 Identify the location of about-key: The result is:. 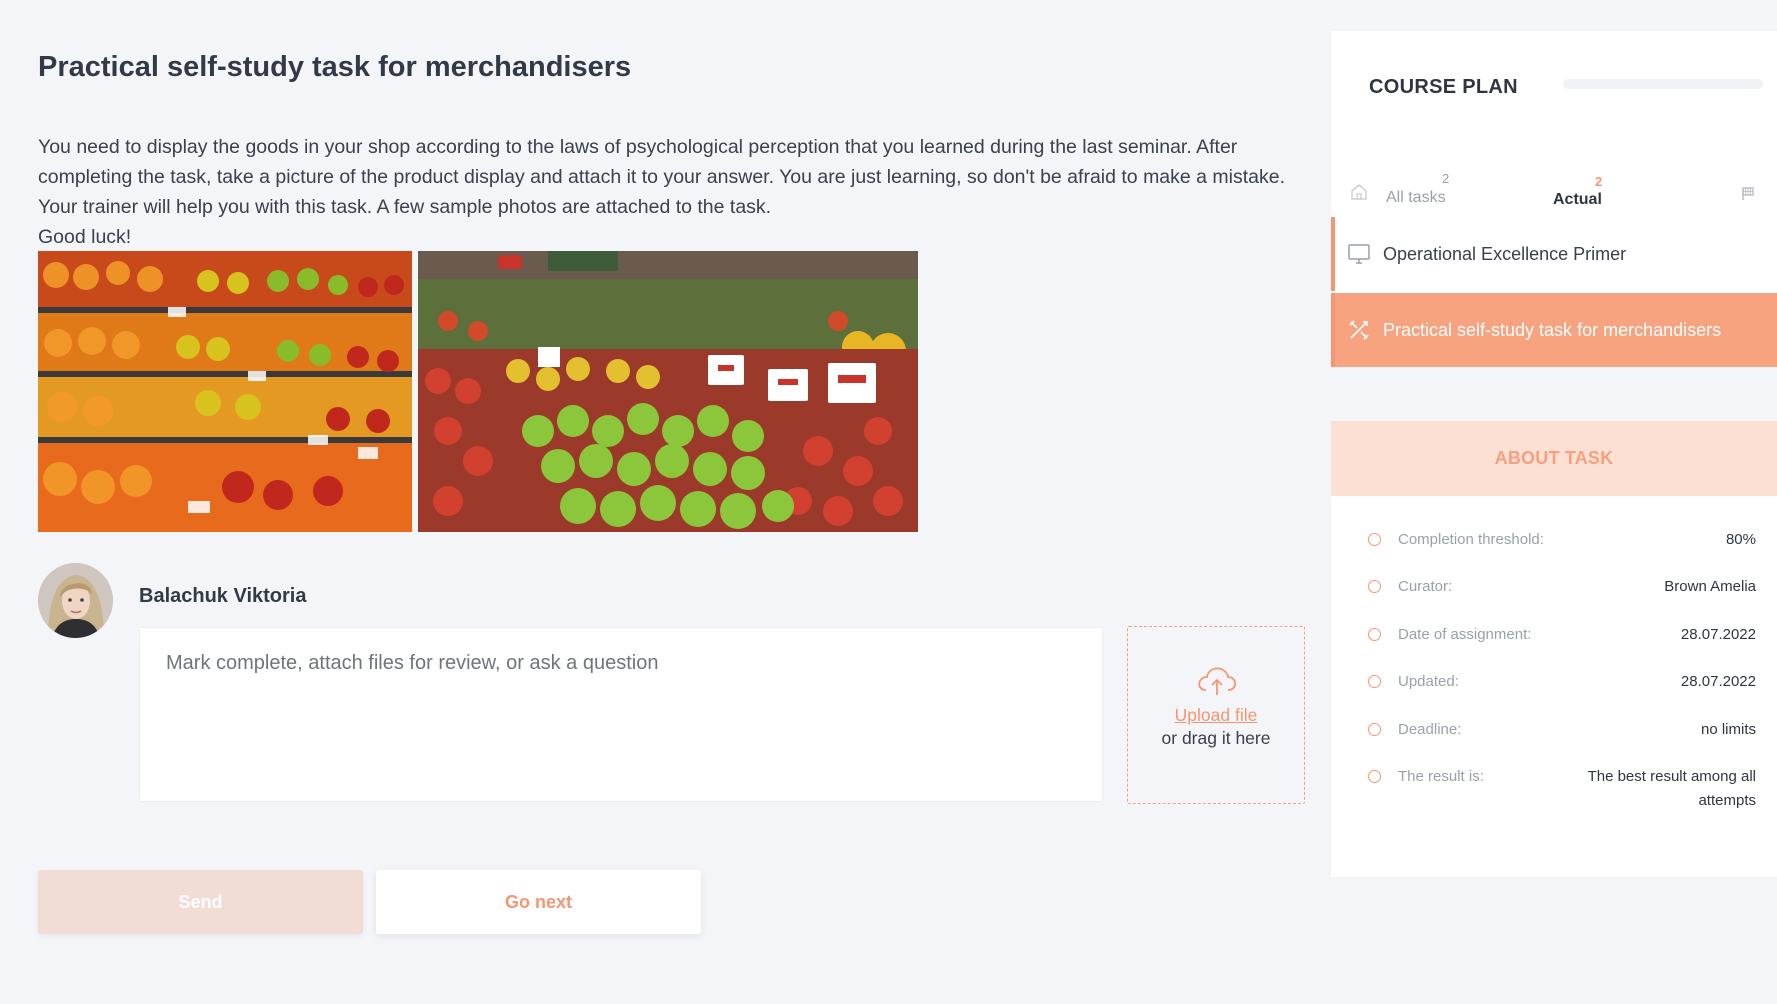
(1441, 776).